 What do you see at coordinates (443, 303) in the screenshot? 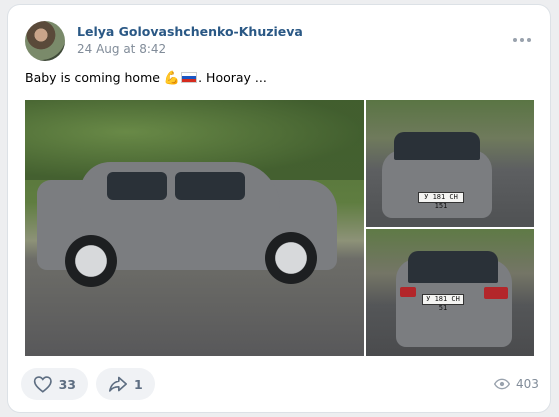
I see `rear-license-plate: У 181 СН 51` at bounding box center [443, 303].